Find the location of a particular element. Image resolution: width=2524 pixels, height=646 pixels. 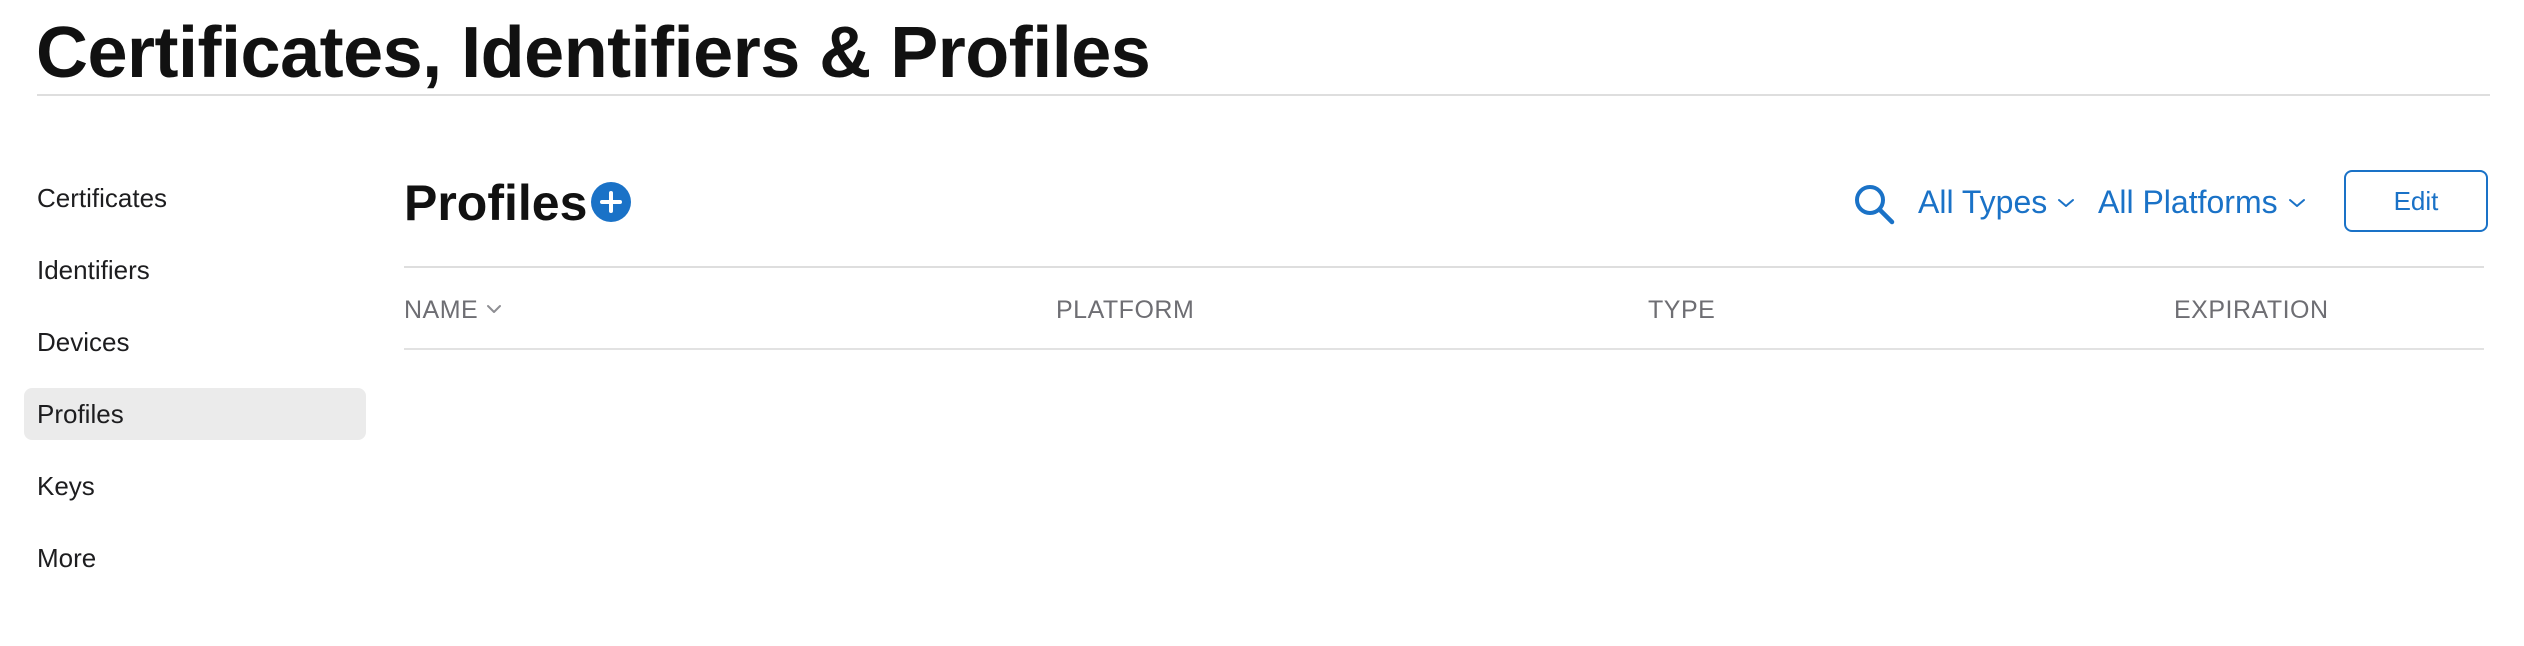

sidebar-item-devices: Devices is located at coordinates (195, 342).